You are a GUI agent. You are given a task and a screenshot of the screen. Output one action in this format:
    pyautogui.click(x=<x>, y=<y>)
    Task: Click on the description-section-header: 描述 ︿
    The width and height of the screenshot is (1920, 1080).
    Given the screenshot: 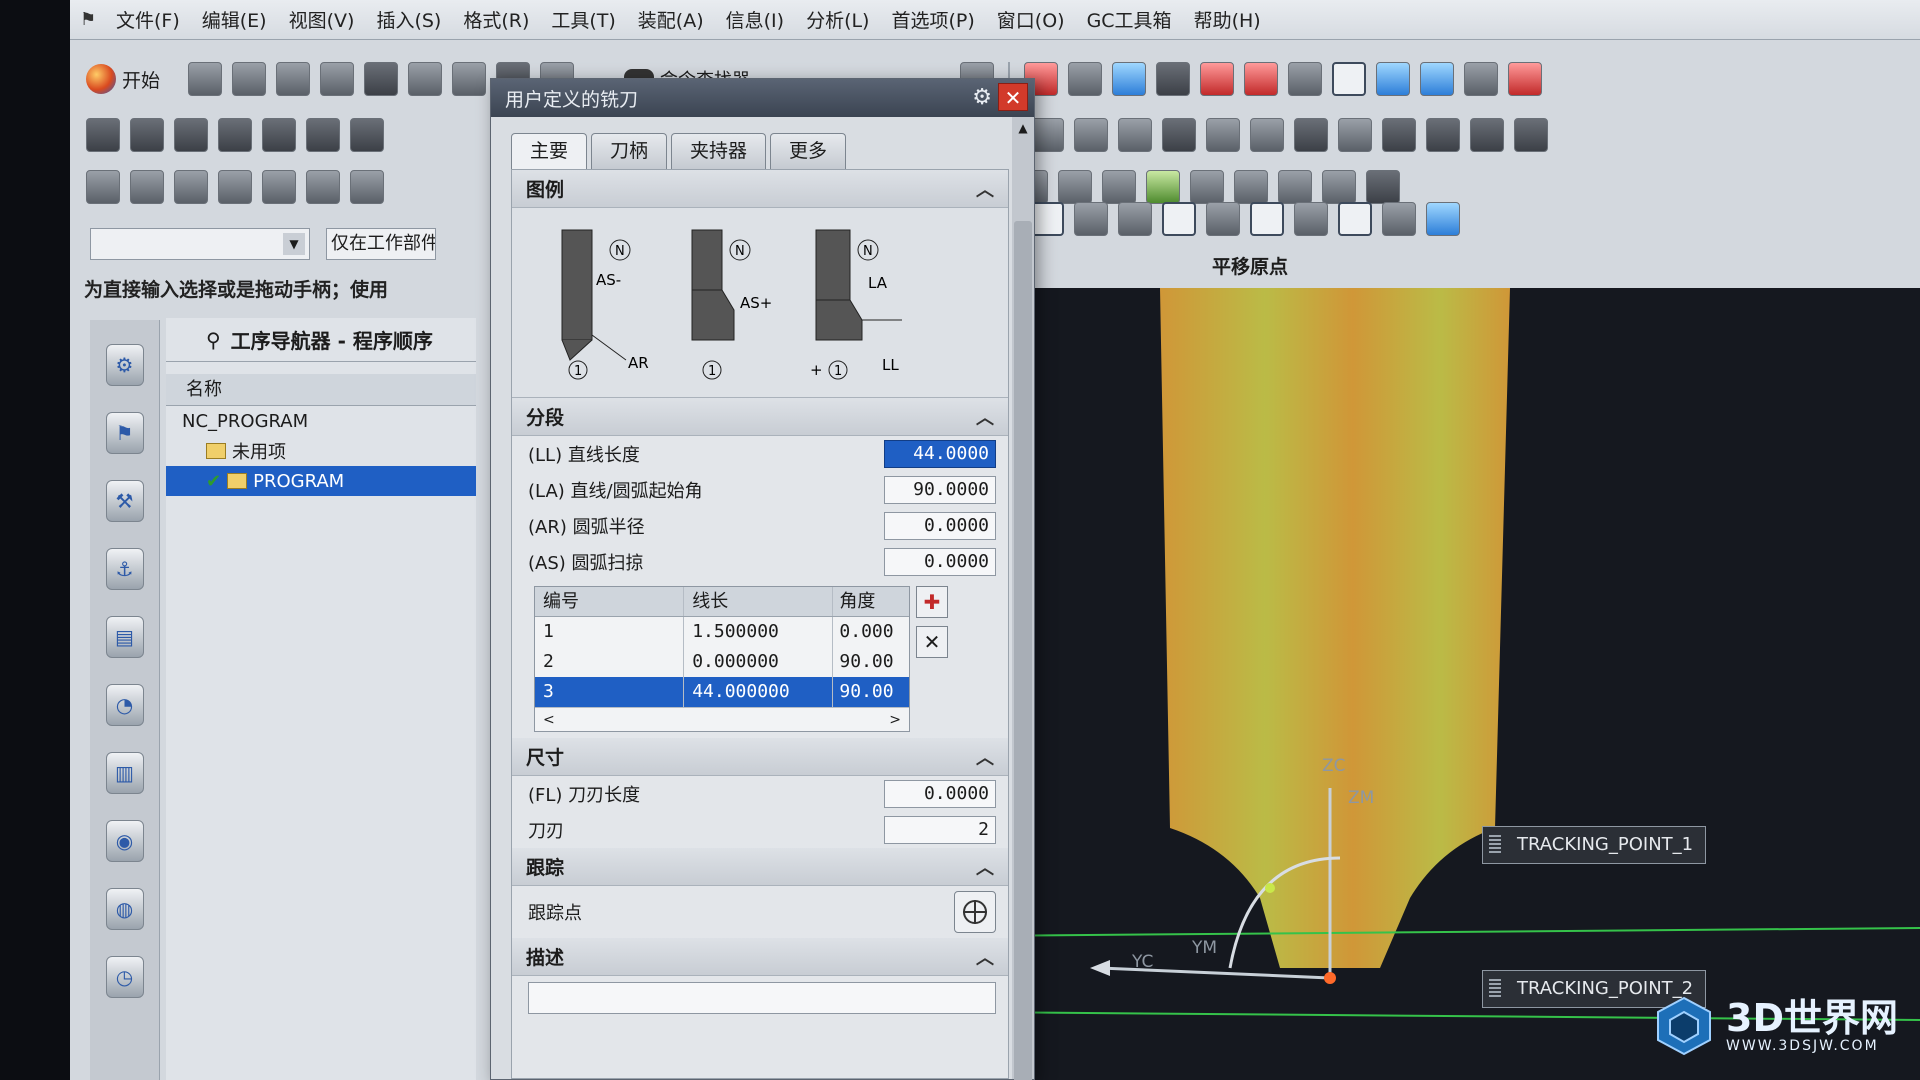 What is the action you would take?
    pyautogui.click(x=760, y=957)
    